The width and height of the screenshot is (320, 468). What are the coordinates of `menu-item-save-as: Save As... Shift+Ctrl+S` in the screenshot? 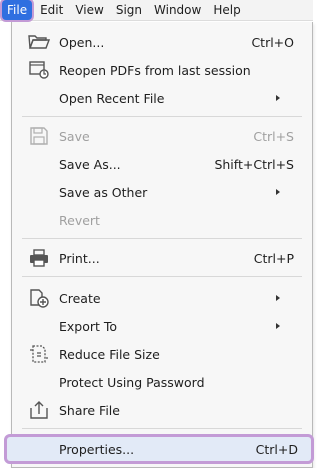 It's located at (162, 164).